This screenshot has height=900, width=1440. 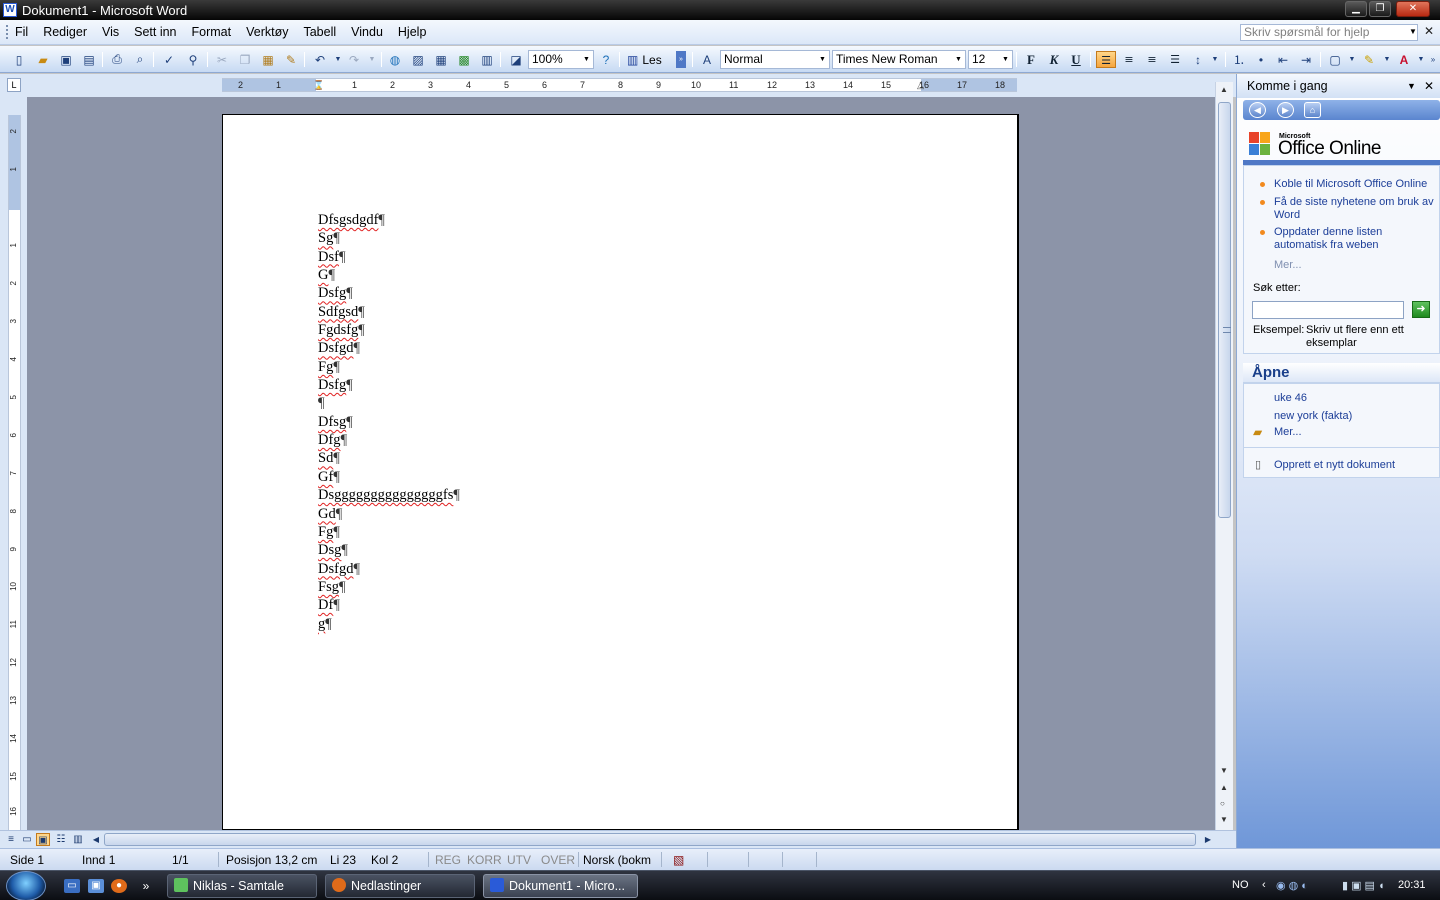 I want to click on firefox-icon: ●, so click(x=119, y=886).